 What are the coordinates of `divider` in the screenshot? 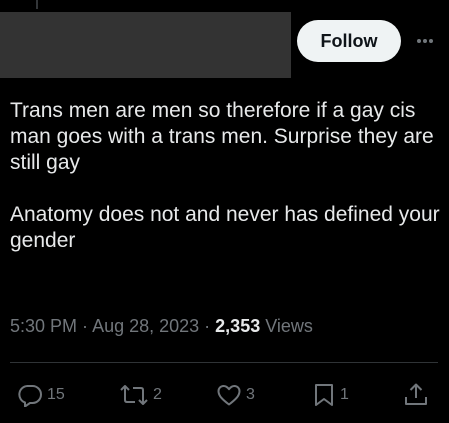 It's located at (224, 362).